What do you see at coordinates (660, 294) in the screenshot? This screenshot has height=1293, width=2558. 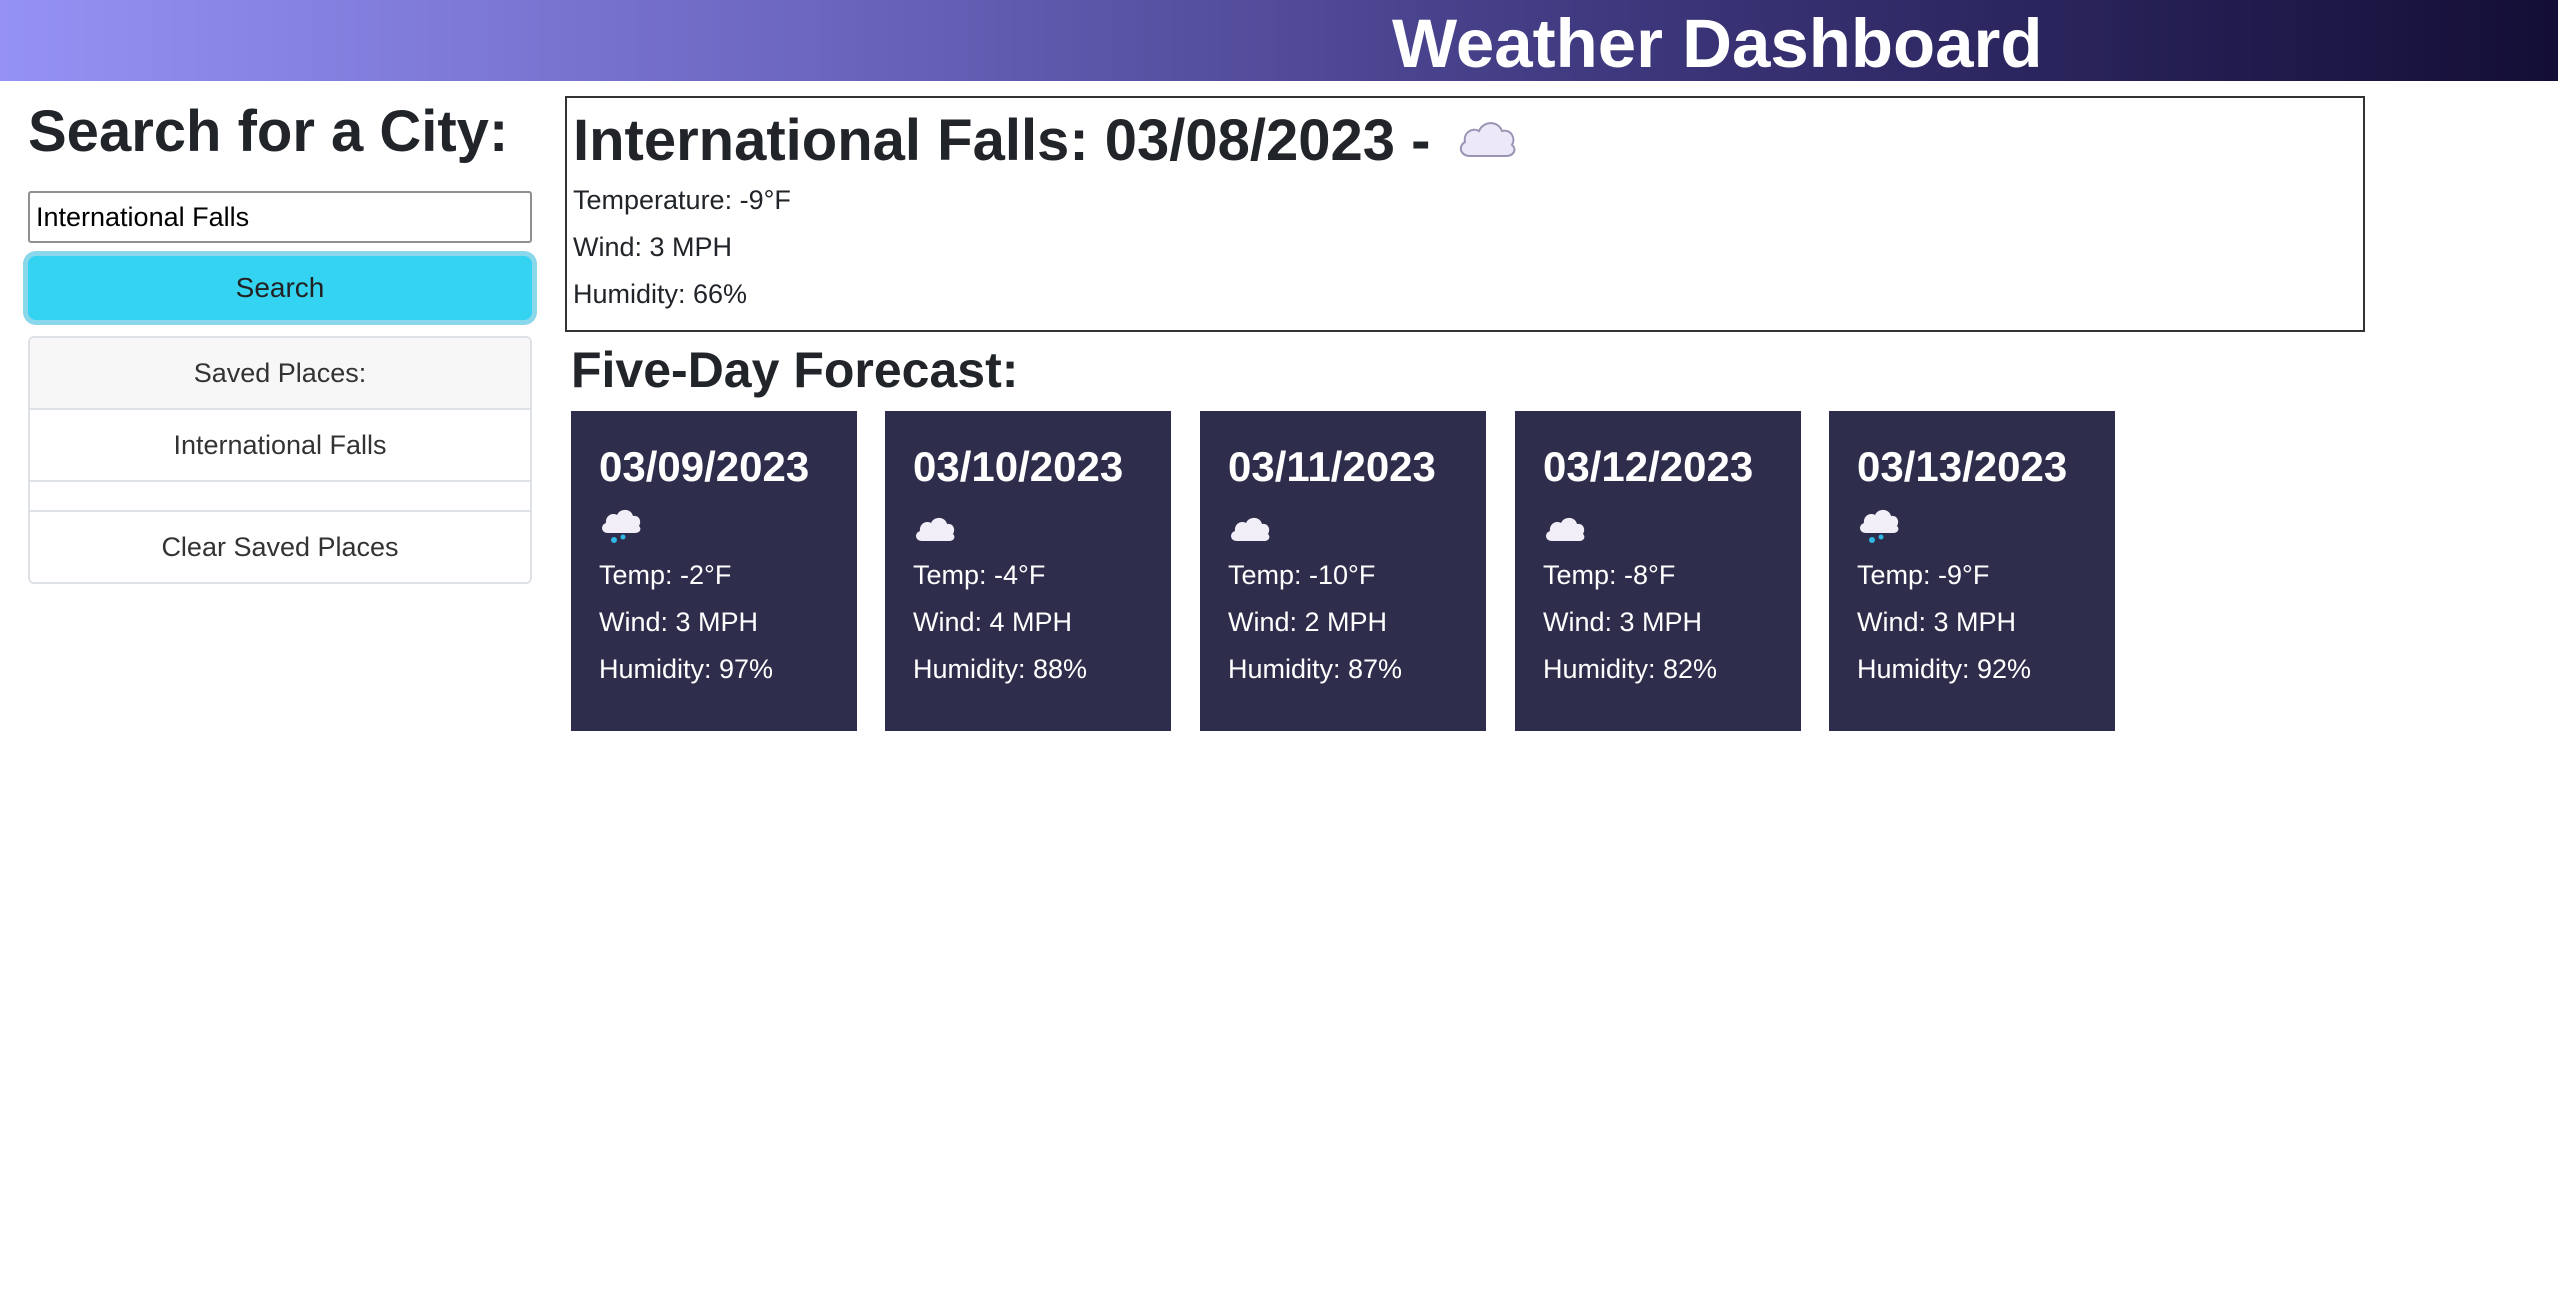 I see `current-humidity: Humidity: 66%` at bounding box center [660, 294].